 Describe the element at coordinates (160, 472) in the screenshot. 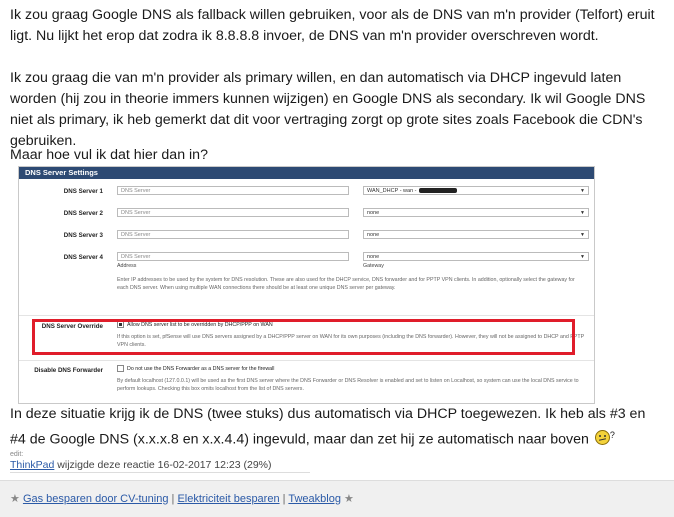

I see `signature-divider` at that location.